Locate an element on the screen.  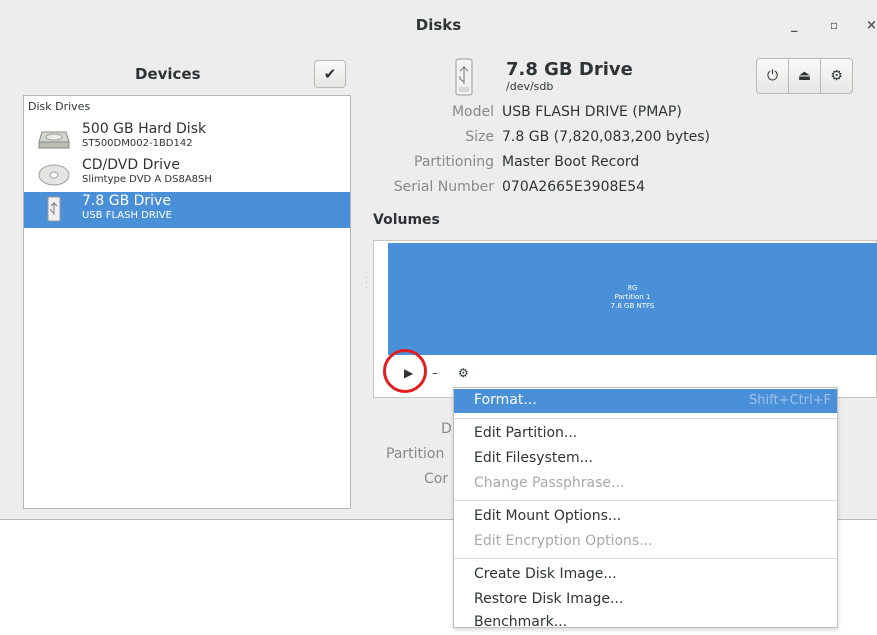
drive-path: /dev/sdb is located at coordinates (530, 86).